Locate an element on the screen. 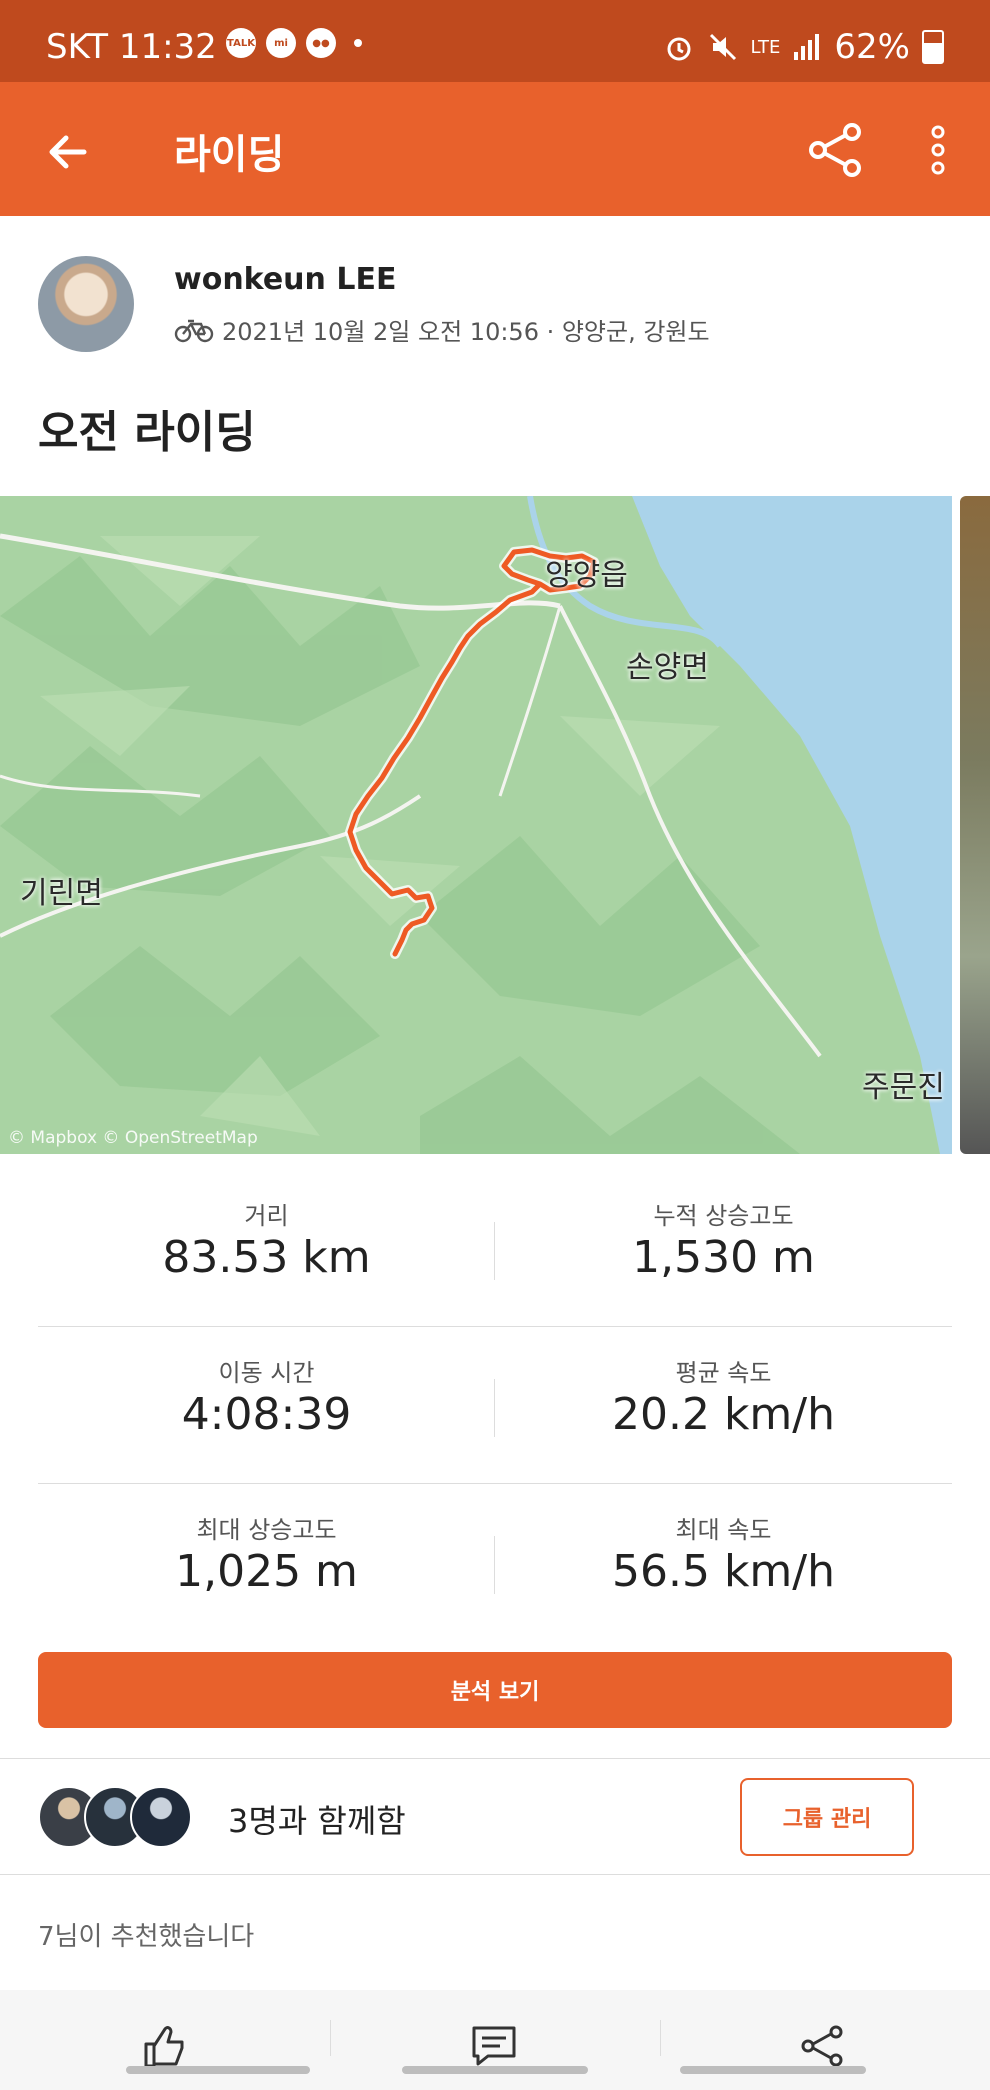 This screenshot has height=2090, width=990. alarm-icon is located at coordinates (678, 49).